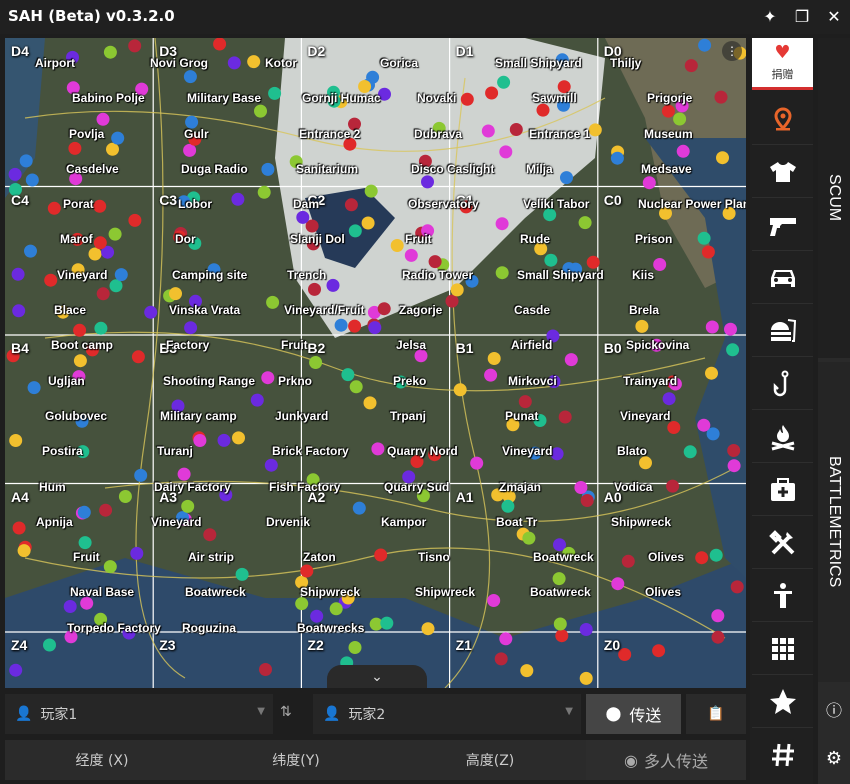  I want to click on place-label: Airport, so click(55, 63).